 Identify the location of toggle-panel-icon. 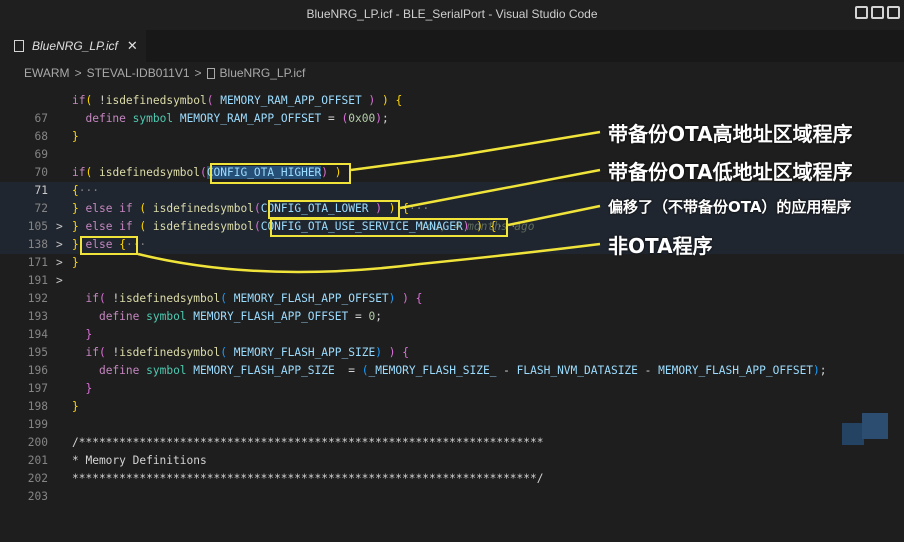
(877, 12).